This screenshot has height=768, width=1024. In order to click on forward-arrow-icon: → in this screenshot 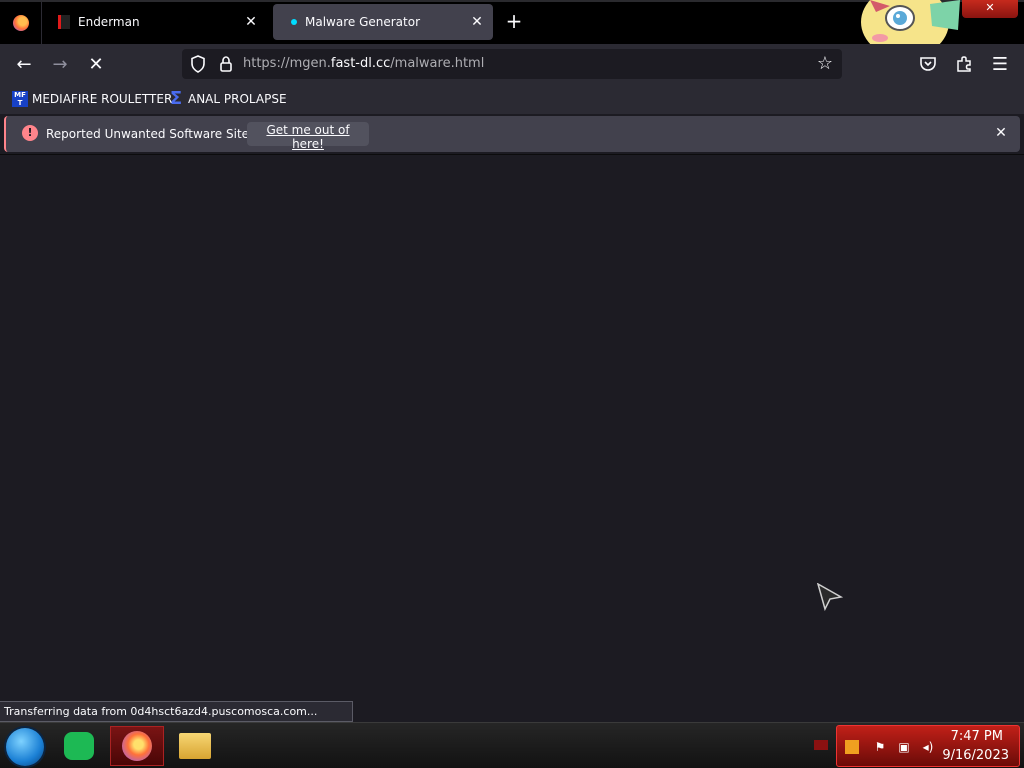, I will do `click(60, 64)`.